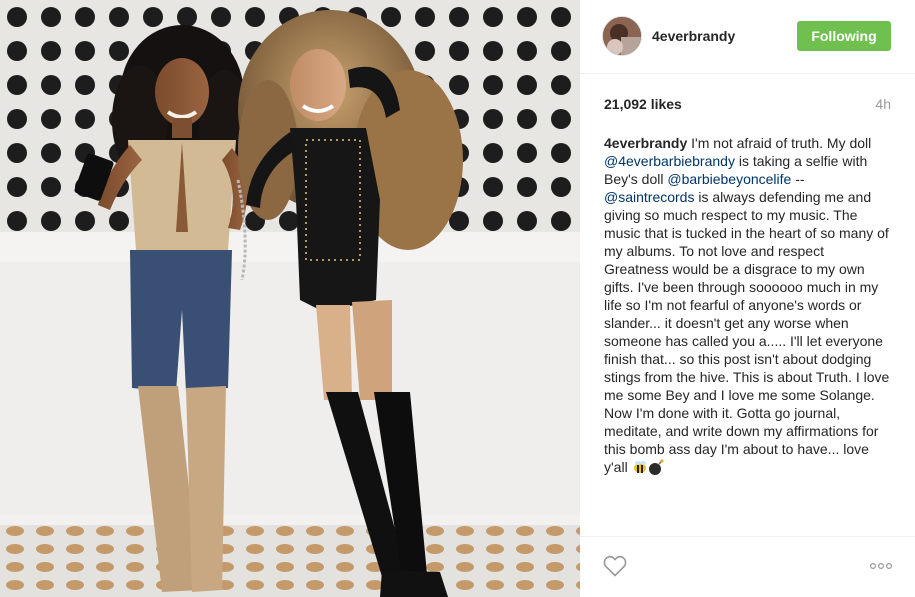  What do you see at coordinates (615, 566) in the screenshot?
I see `heart-icon` at bounding box center [615, 566].